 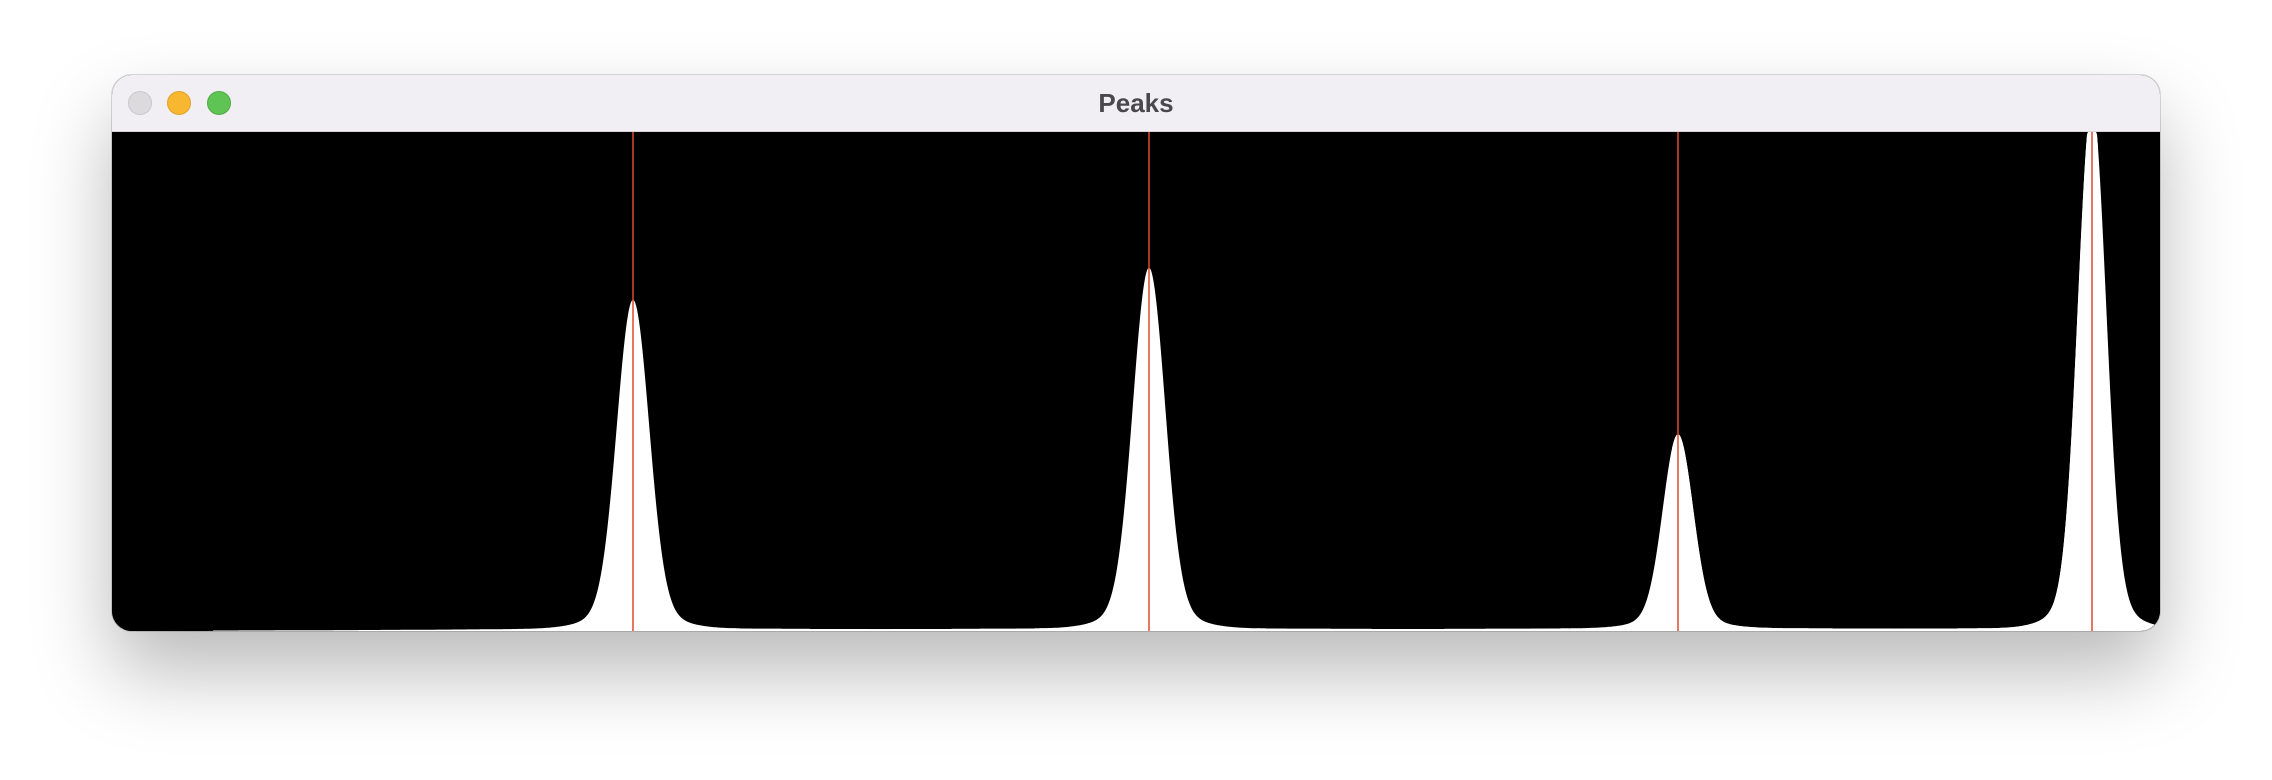 I want to click on title-bar: Peaks, so click(x=1136, y=103).